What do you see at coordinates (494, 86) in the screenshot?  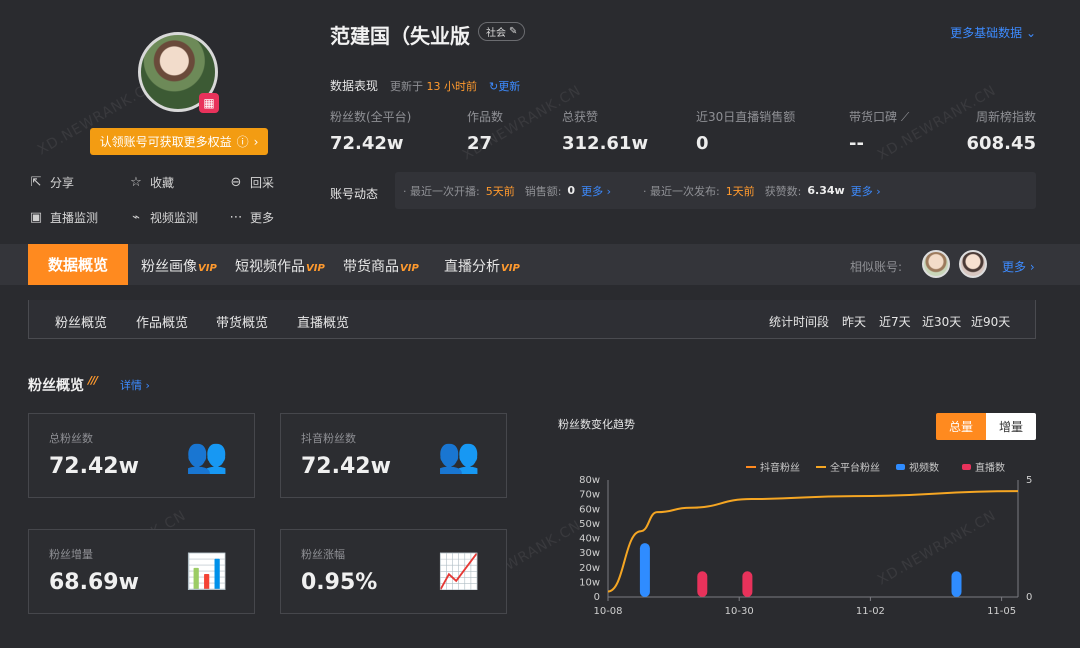 I see `refresh-icon: ↻` at bounding box center [494, 86].